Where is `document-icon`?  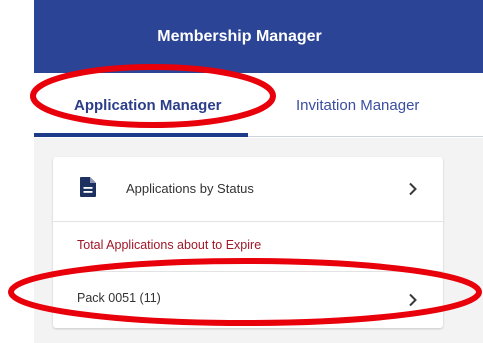
document-icon is located at coordinates (88, 187).